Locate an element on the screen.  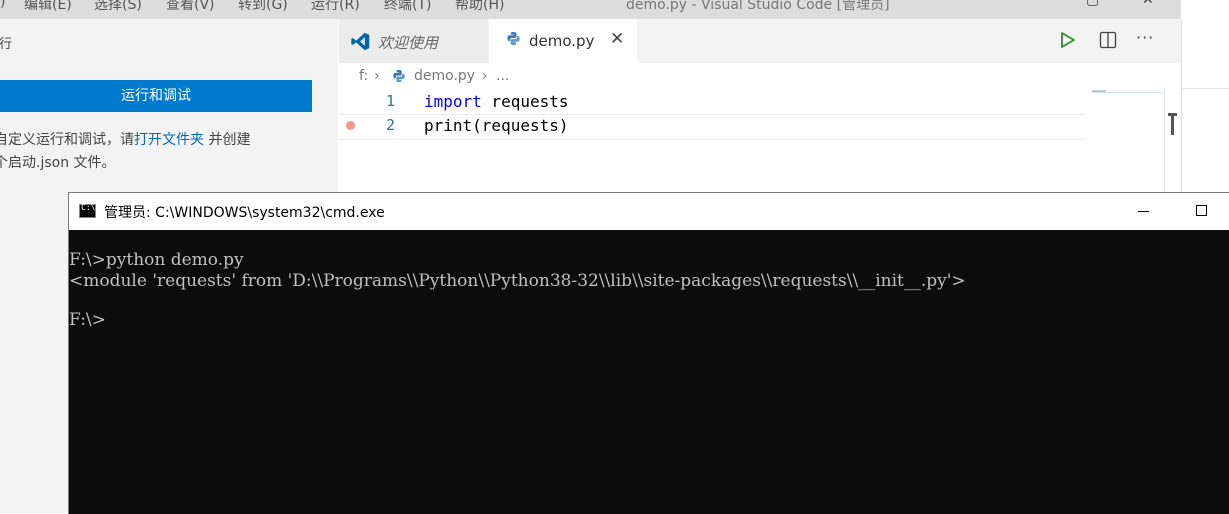
menu-fragment: ) is located at coordinates (3, 5).